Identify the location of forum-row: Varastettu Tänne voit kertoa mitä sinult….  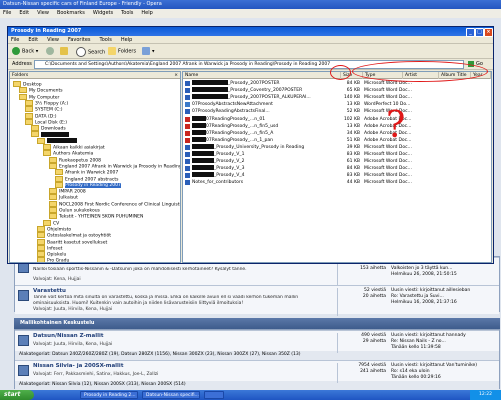
(257, 300).